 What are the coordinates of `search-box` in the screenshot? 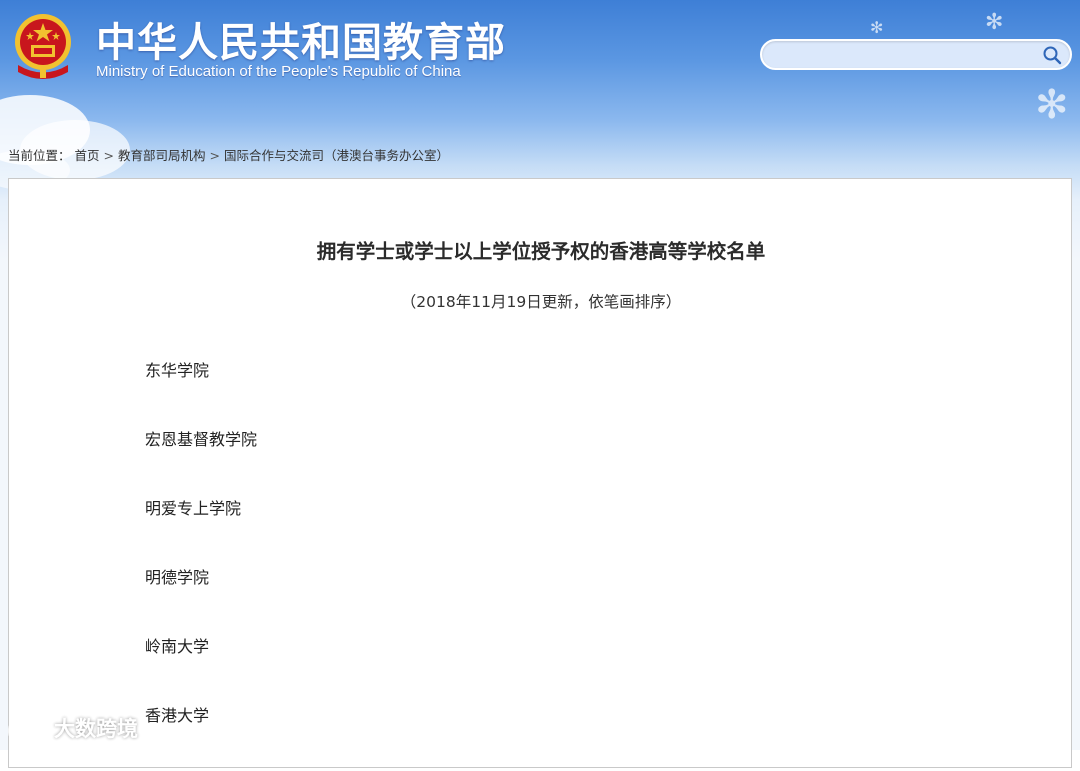 It's located at (916, 54).